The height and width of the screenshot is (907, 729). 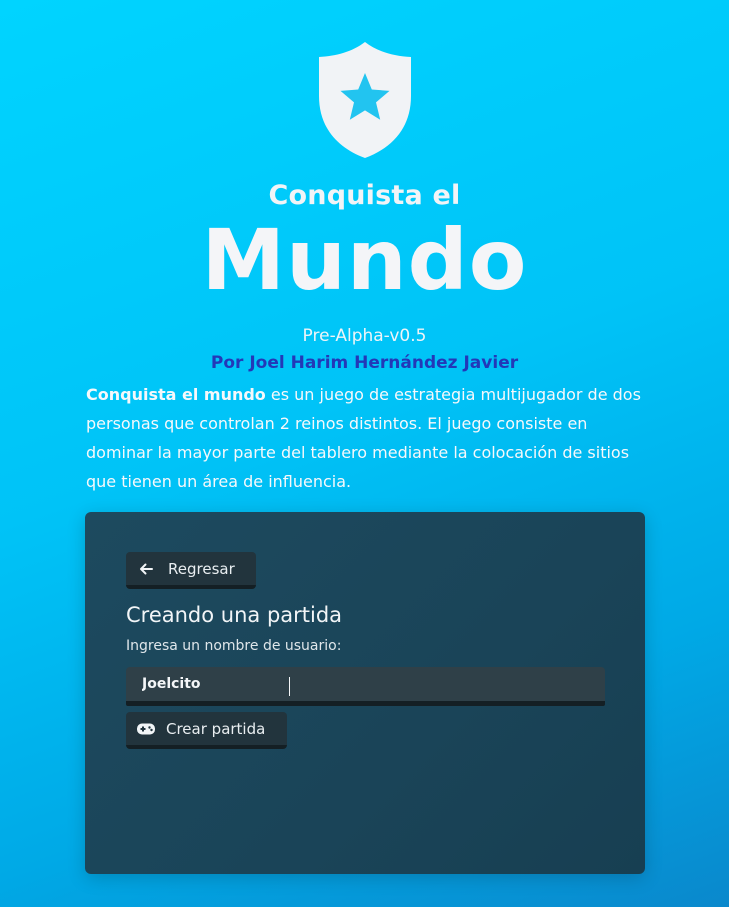 What do you see at coordinates (216, 728) in the screenshot?
I see `create-game-button-label: Crear partida` at bounding box center [216, 728].